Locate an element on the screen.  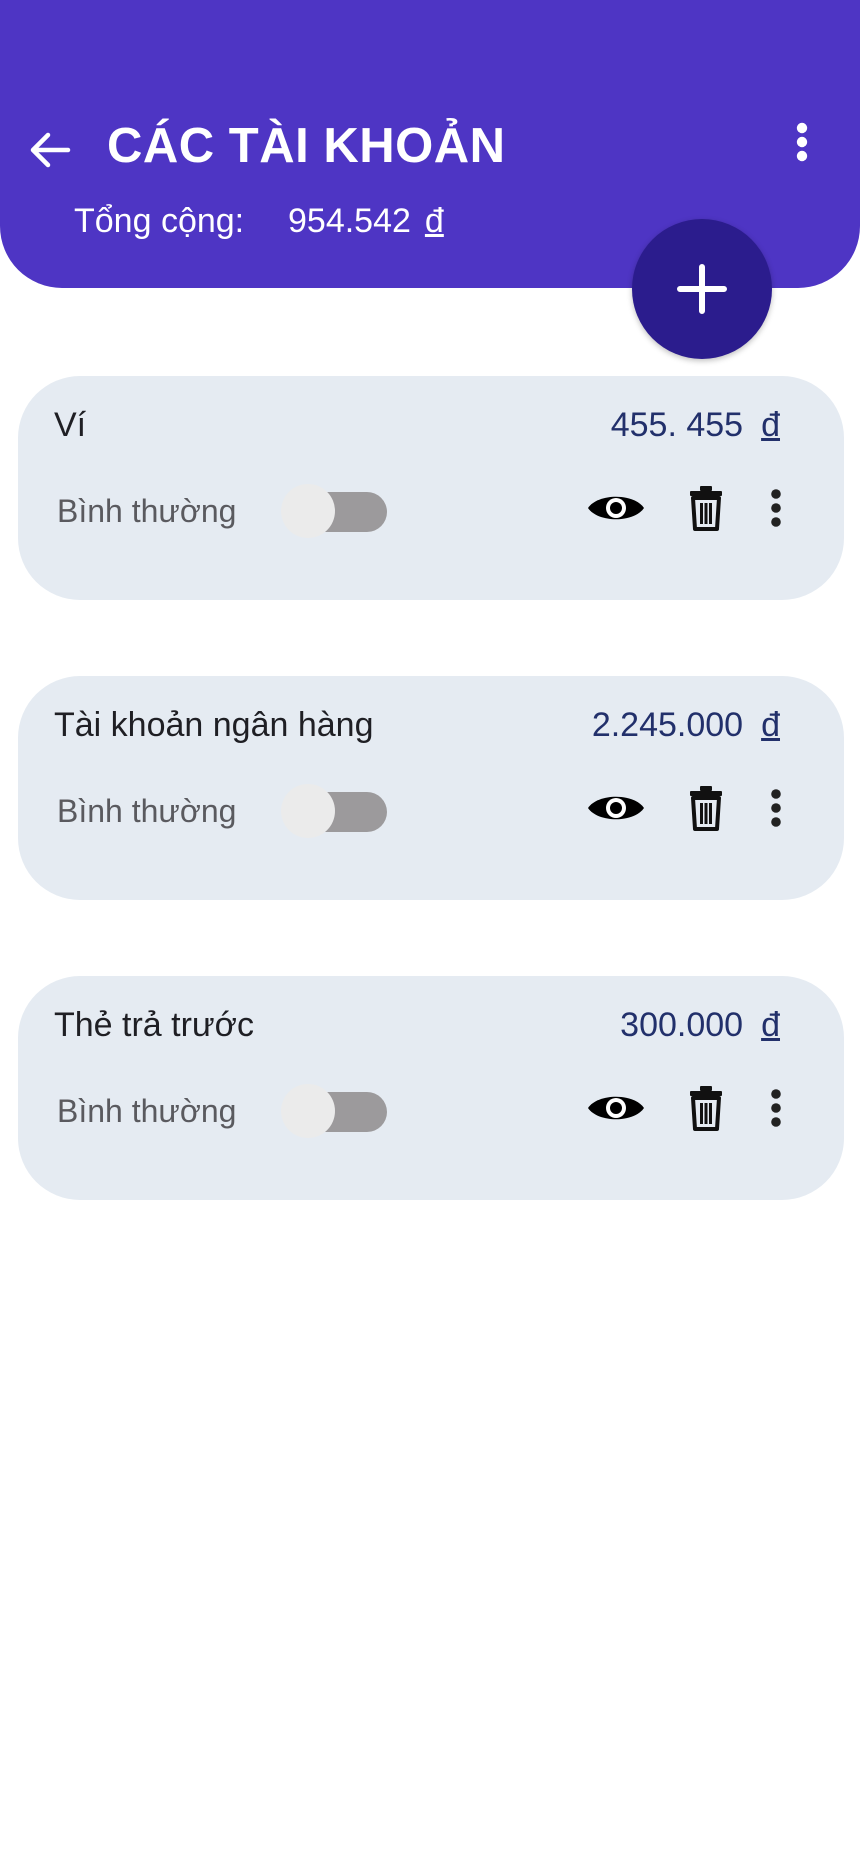
total-summary: Tổng cộng: 954.542 đ is located at coordinates (259, 221).